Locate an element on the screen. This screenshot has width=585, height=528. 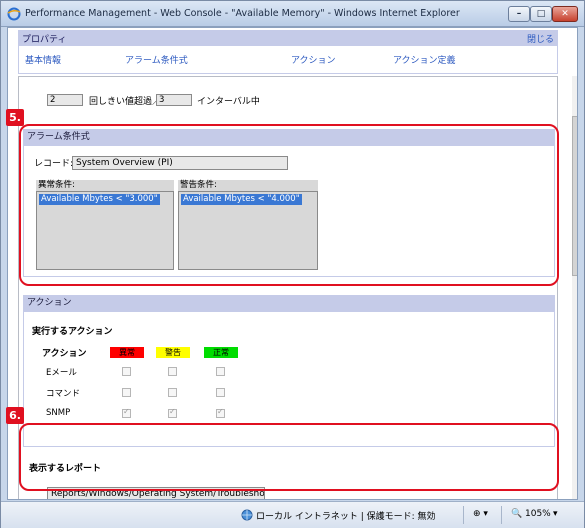
internet-explorer-icon is located at coordinates (14, 14).